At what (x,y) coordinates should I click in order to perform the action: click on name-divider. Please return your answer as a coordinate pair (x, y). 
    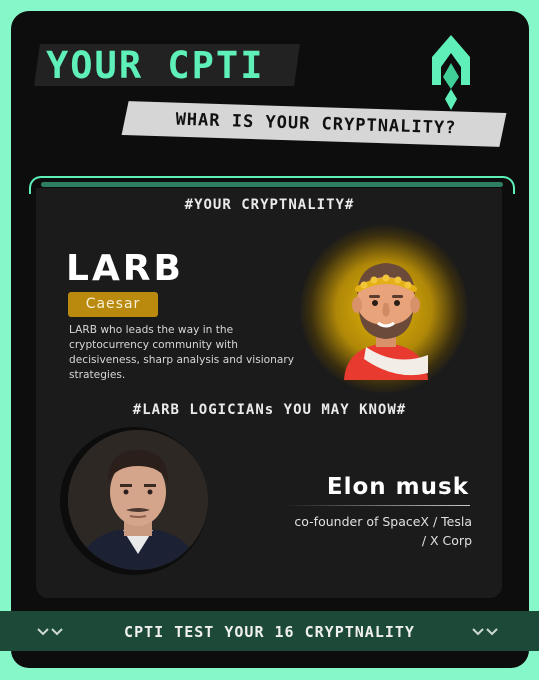
    Looking at the image, I should click on (377, 505).